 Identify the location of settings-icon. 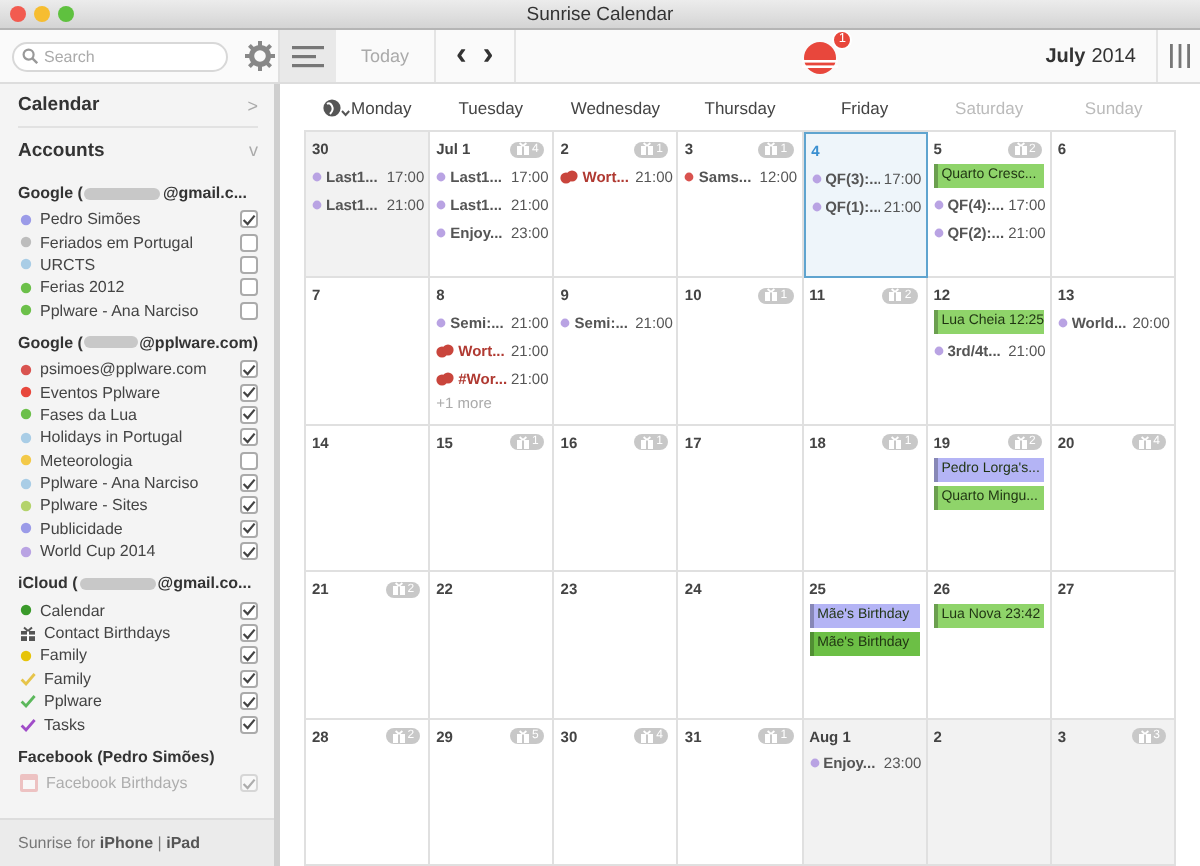
(260, 56).